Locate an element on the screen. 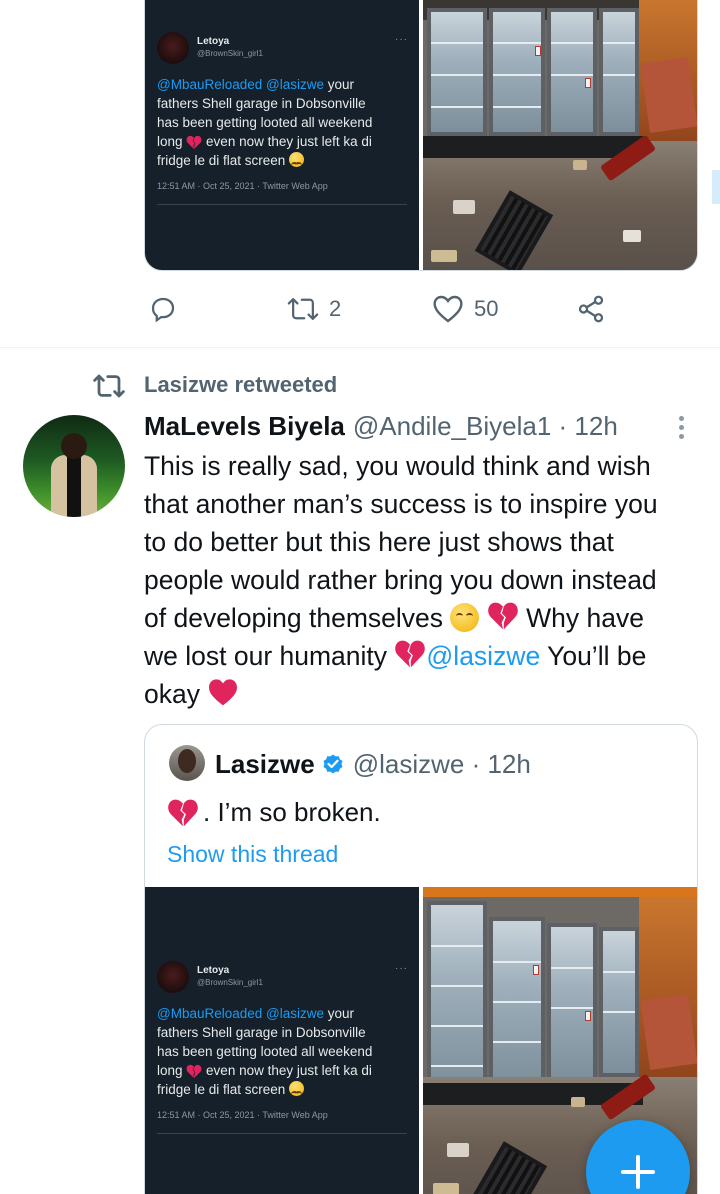 The image size is (720, 1194). retweet-icon is located at coordinates (303, 309).